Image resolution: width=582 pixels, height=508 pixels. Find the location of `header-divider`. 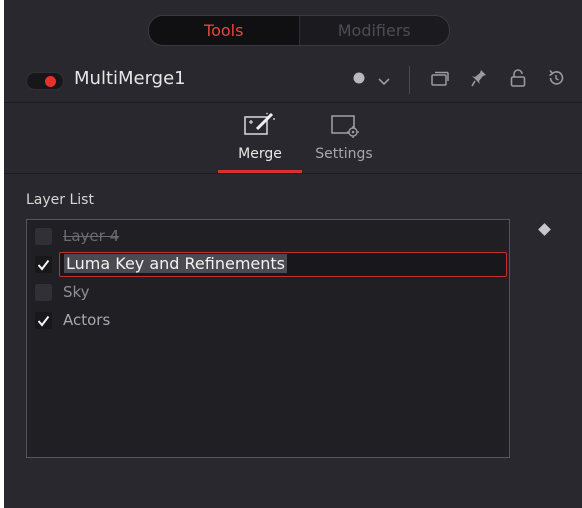

header-divider is located at coordinates (293, 102).